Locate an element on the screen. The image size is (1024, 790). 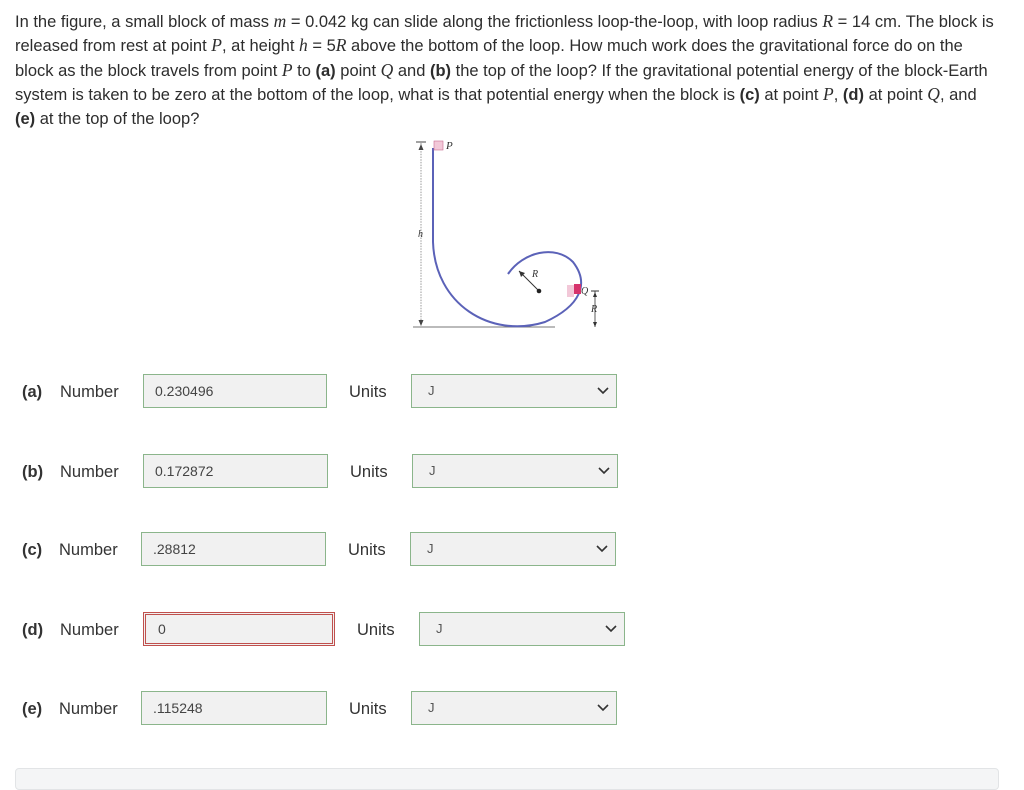
block-at-p is located at coordinates (438, 145).